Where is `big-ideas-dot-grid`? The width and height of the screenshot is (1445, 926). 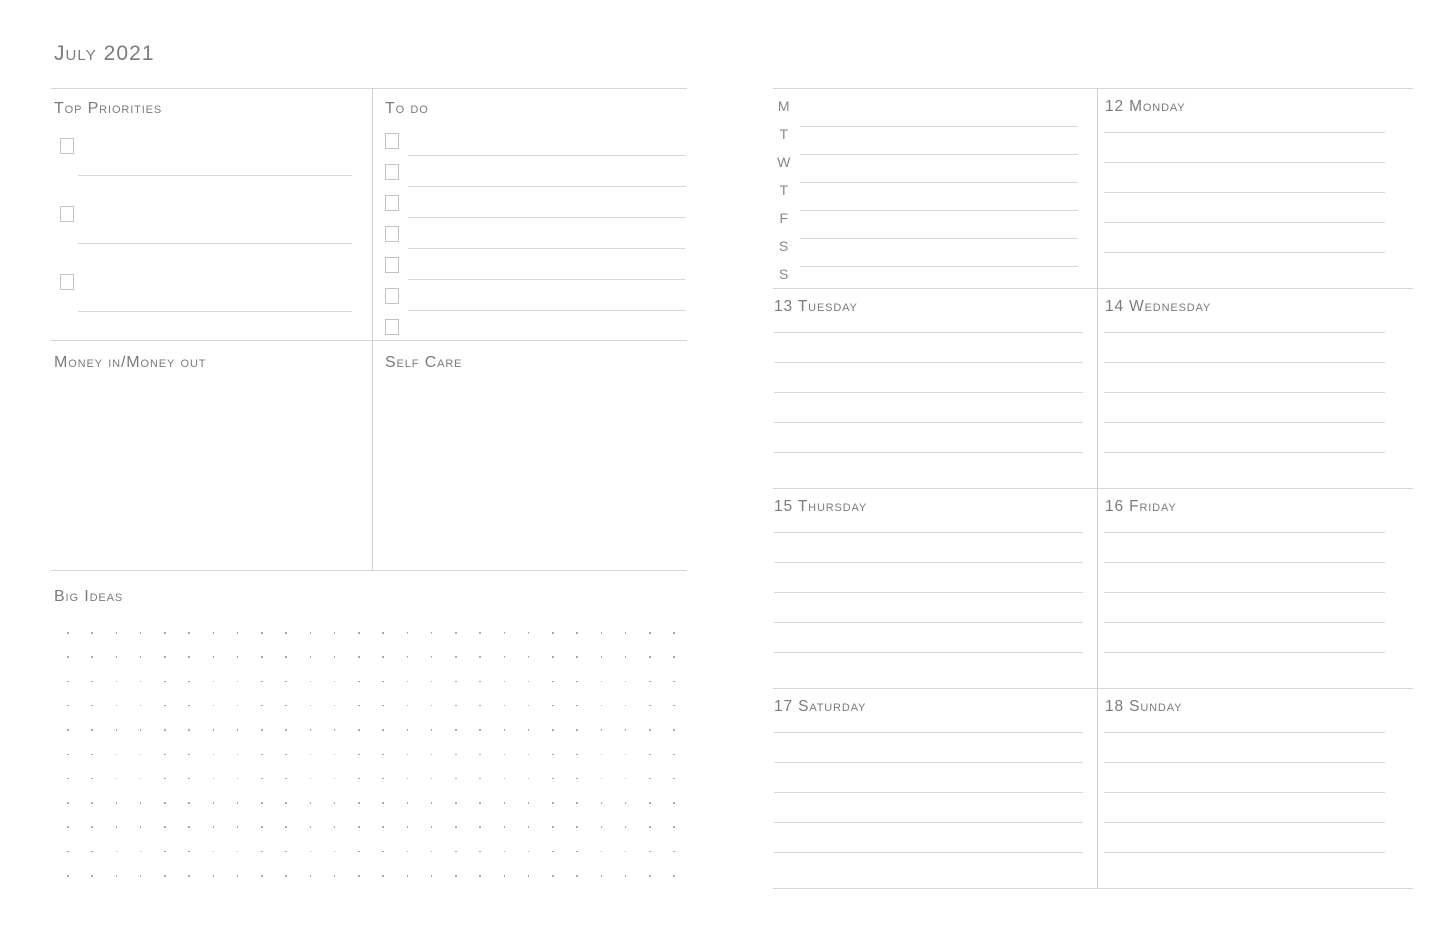 big-ideas-dot-grid is located at coordinates (373, 757).